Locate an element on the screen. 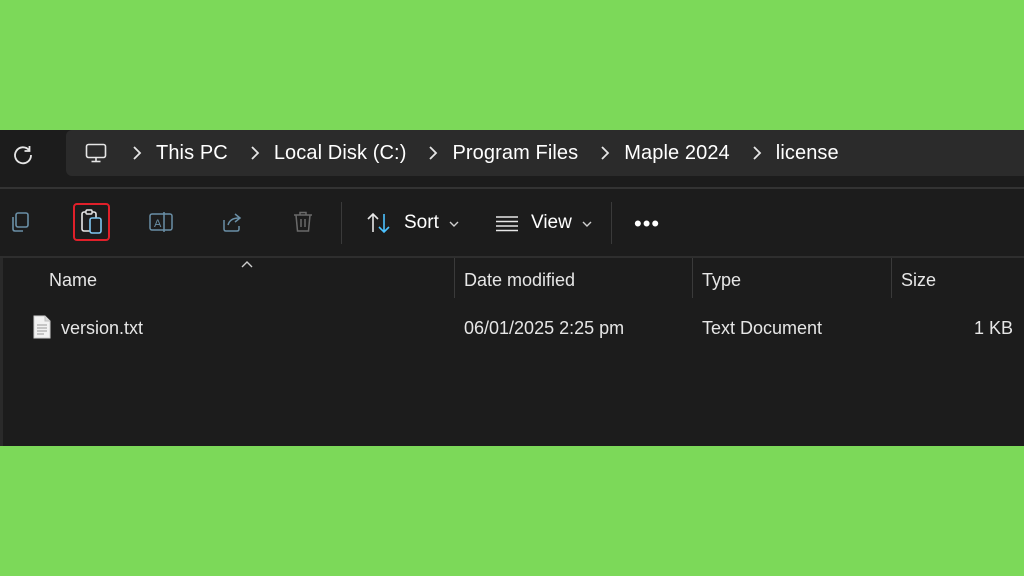 Image resolution: width=1024 pixels, height=576 pixels. file-size: 1 KB is located at coordinates (993, 328).